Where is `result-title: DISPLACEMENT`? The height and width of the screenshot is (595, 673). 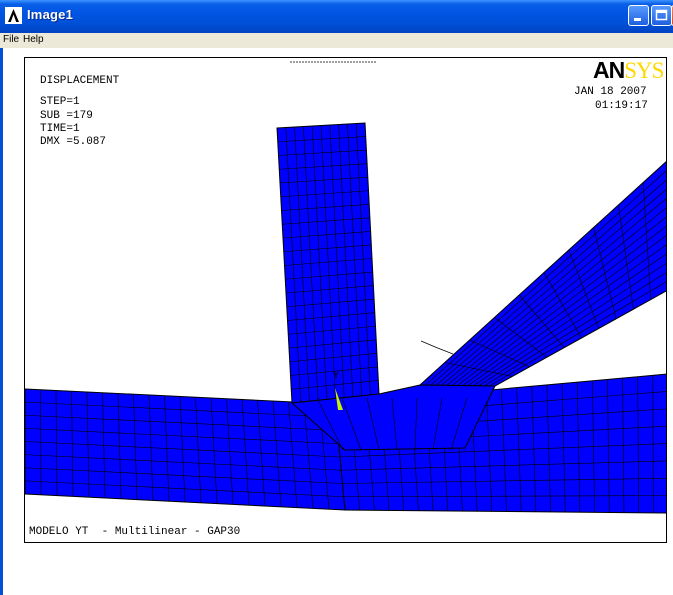
result-title: DISPLACEMENT is located at coordinates (80, 81).